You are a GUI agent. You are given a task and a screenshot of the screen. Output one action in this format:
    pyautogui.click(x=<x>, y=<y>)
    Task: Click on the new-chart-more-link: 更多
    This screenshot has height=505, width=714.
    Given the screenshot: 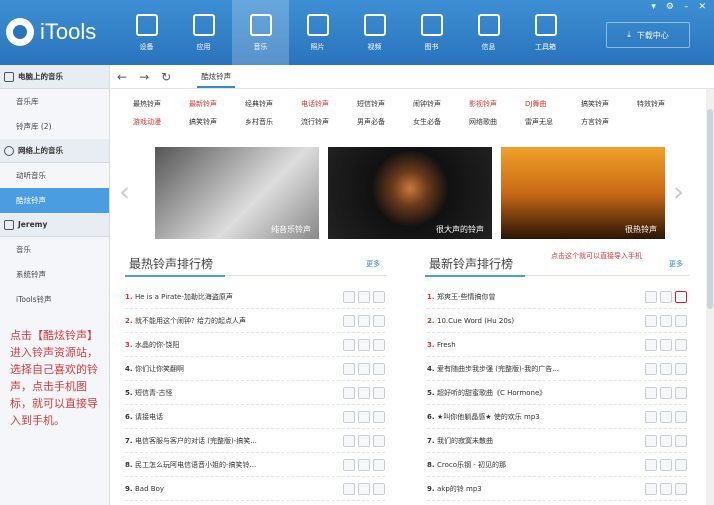 What is the action you would take?
    pyautogui.click(x=676, y=264)
    